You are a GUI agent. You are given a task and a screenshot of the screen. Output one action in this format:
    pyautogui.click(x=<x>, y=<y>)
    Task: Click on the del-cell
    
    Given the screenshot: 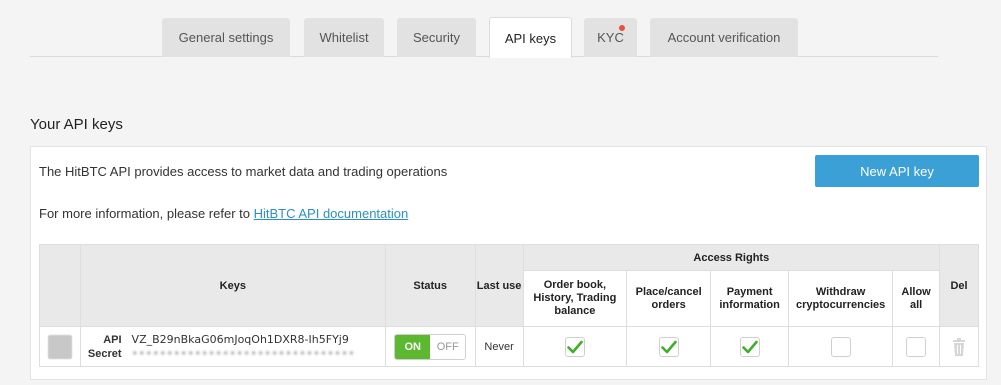 What is the action you would take?
    pyautogui.click(x=959, y=346)
    